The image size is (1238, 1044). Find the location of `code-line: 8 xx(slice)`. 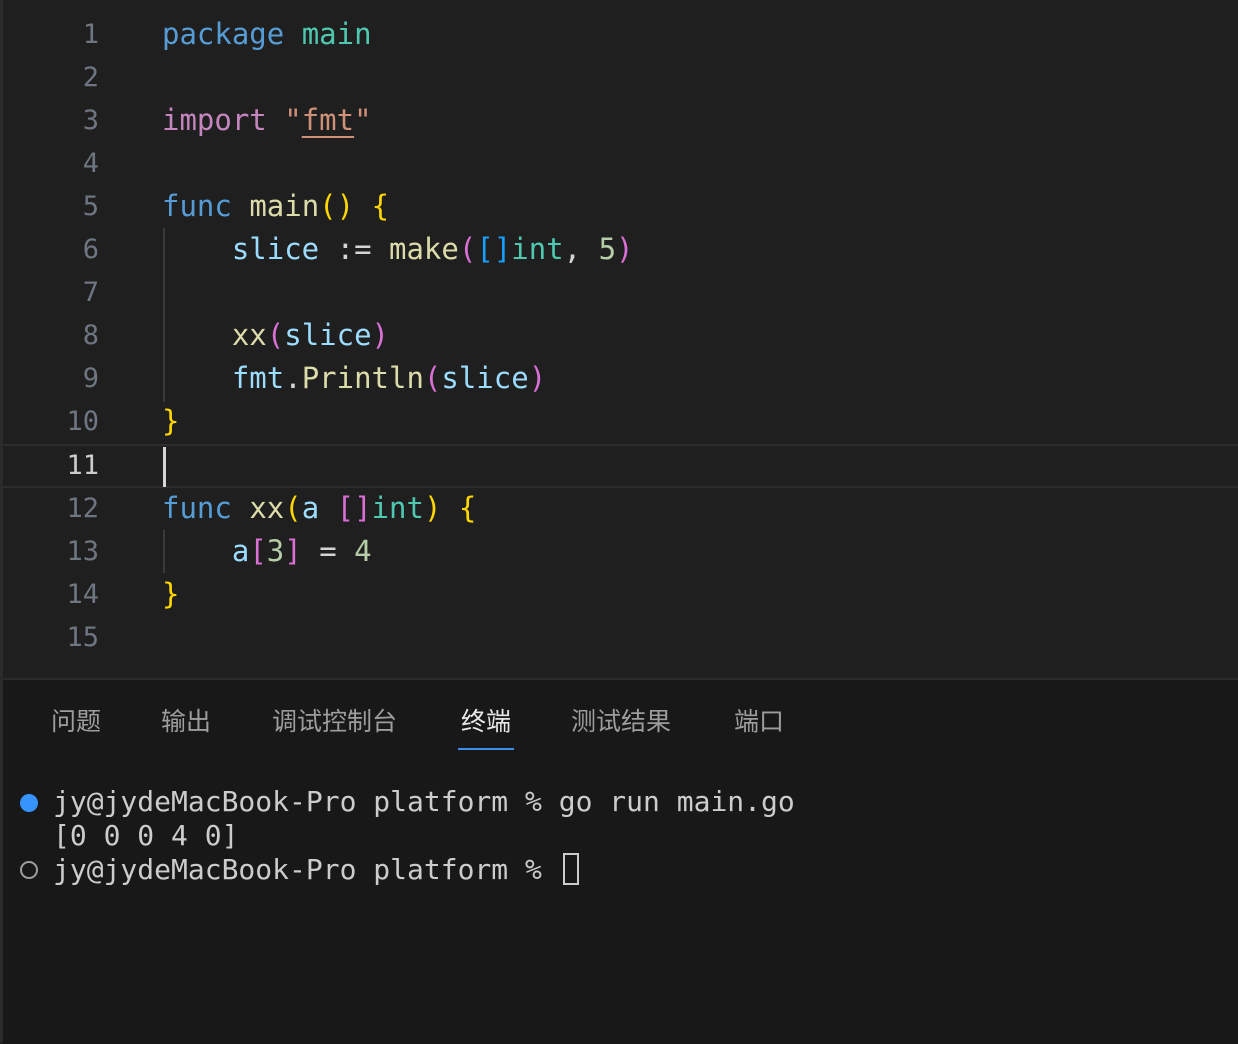

code-line: 8 xx(slice) is located at coordinates (620, 335).